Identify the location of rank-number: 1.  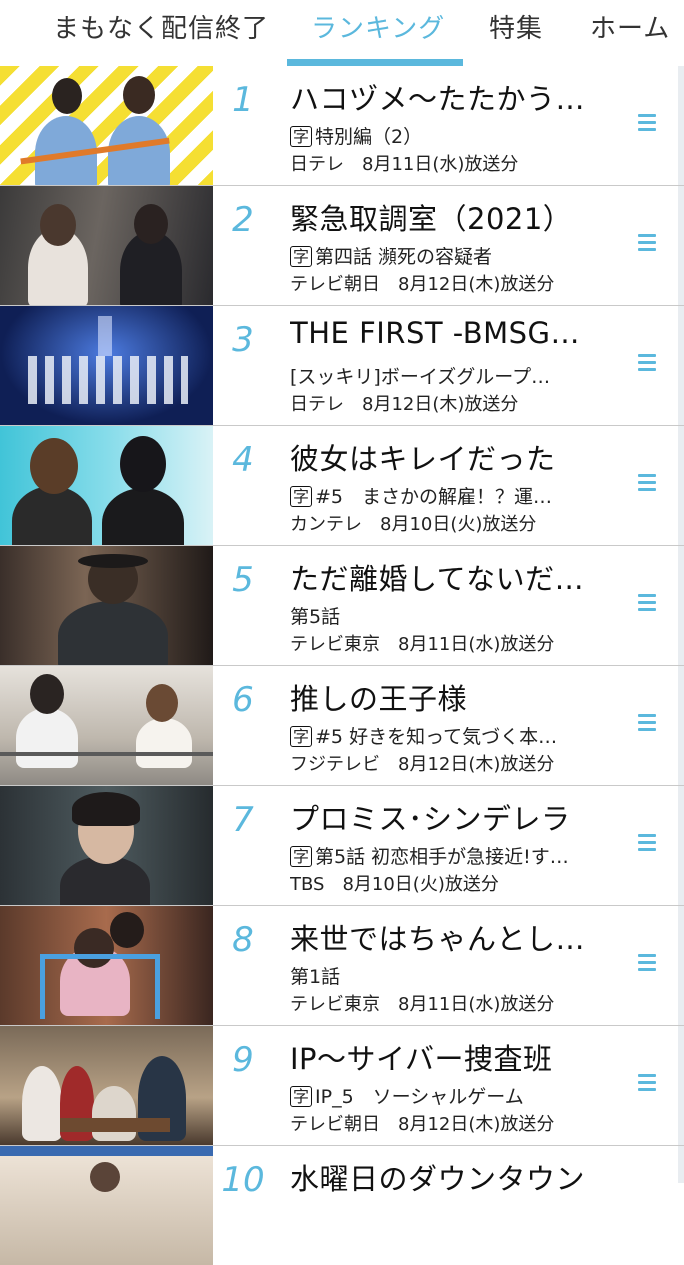
(243, 100).